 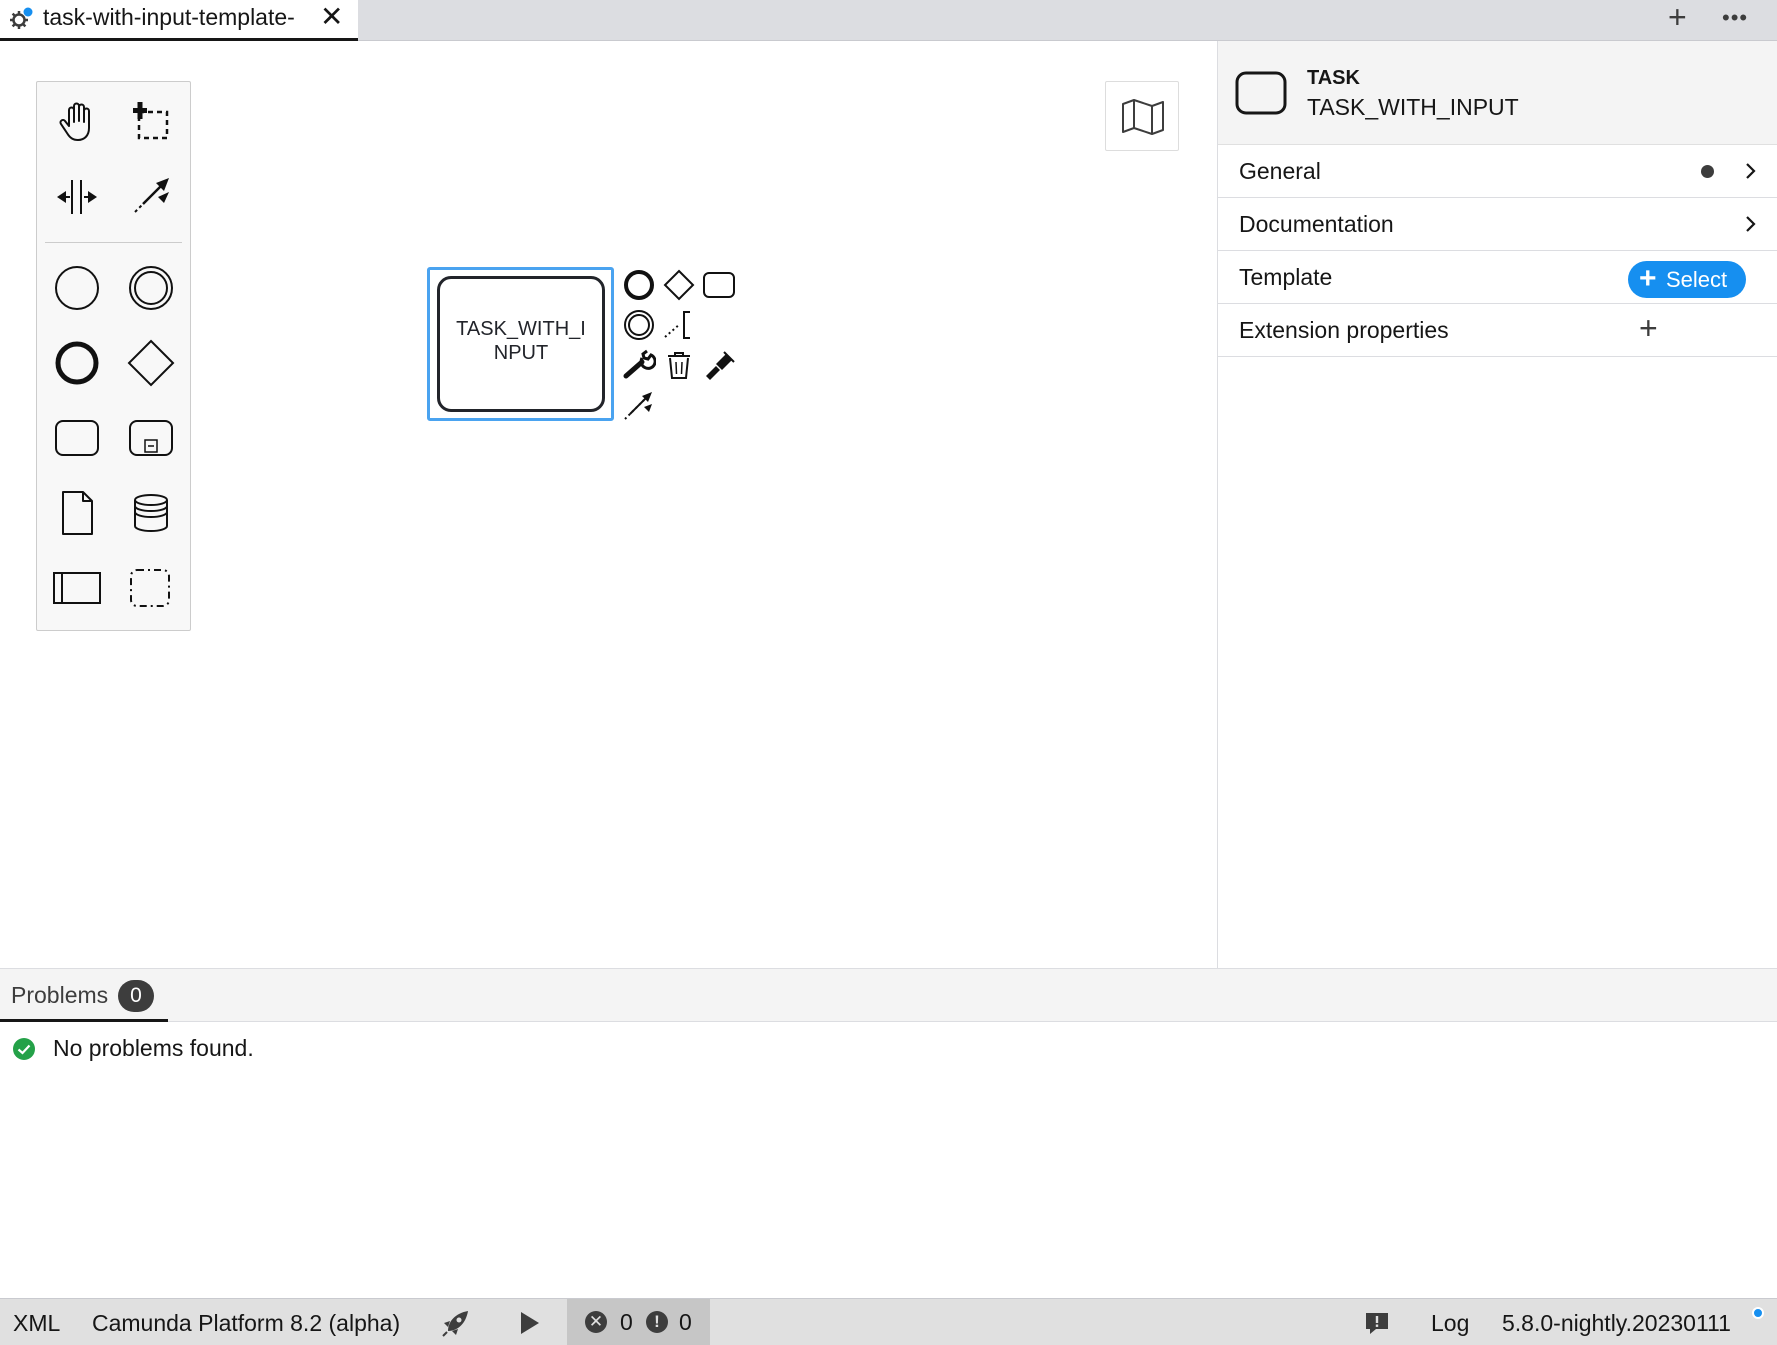 What do you see at coordinates (679, 285) in the screenshot?
I see `append-gateway-icon` at bounding box center [679, 285].